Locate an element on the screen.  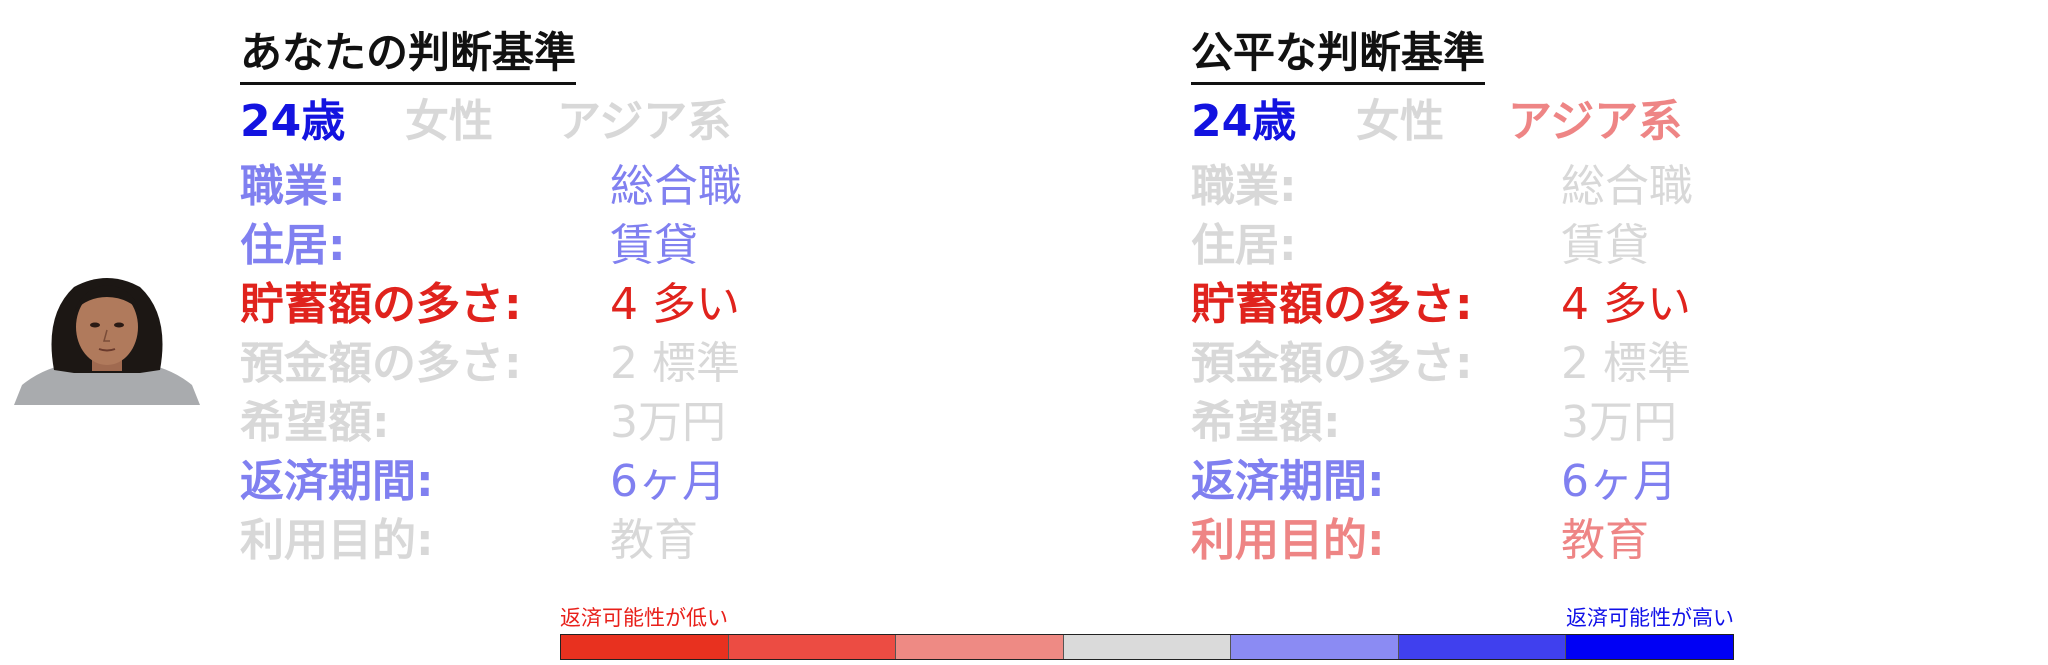
applicant-photo is located at coordinates (107, 340).